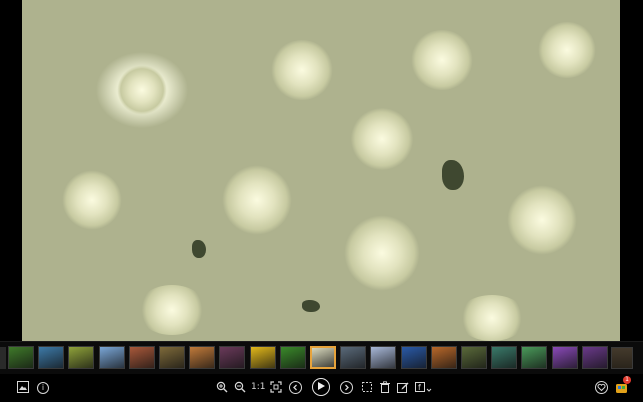  I want to click on toolbar: i 1:1 f 1, so click(321, 388).